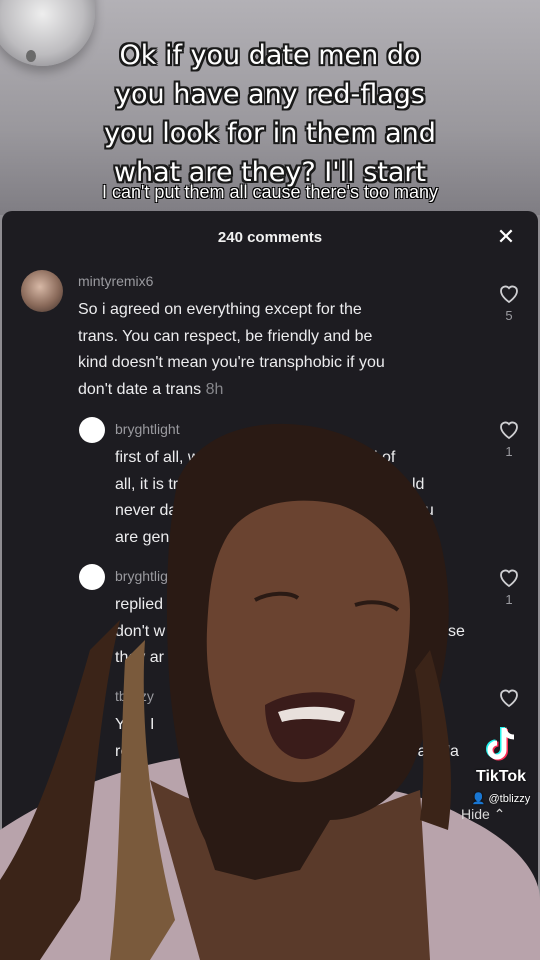 This screenshot has width=540, height=960. I want to click on tiktok-brand: TikTok, so click(501, 776).